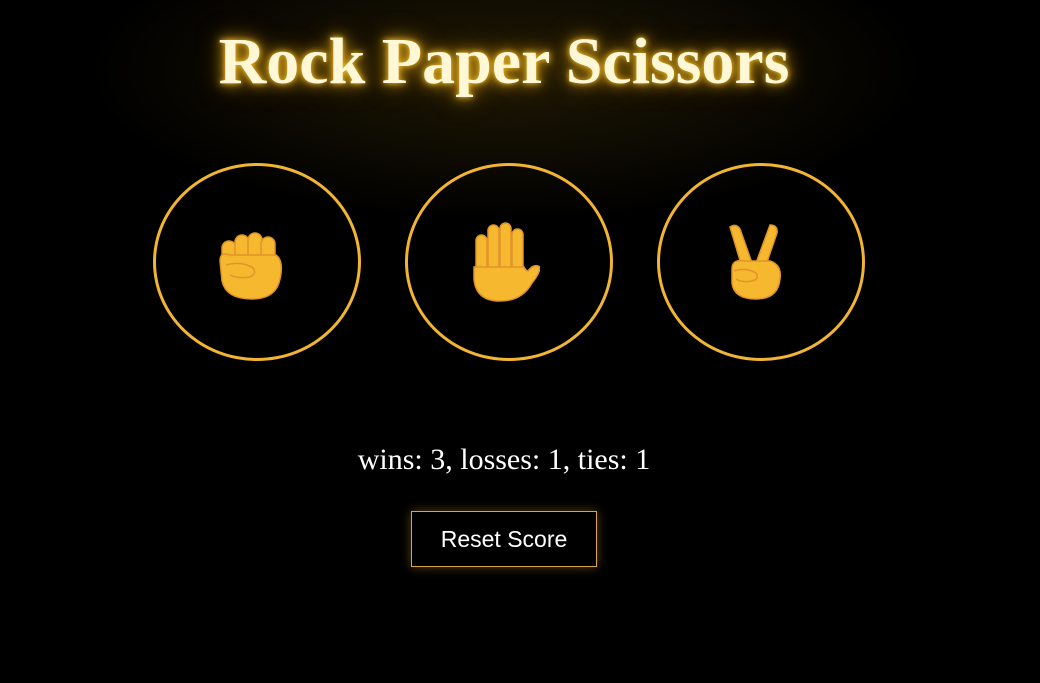 This screenshot has height=683, width=1040. I want to click on rock-button, so click(257, 262).